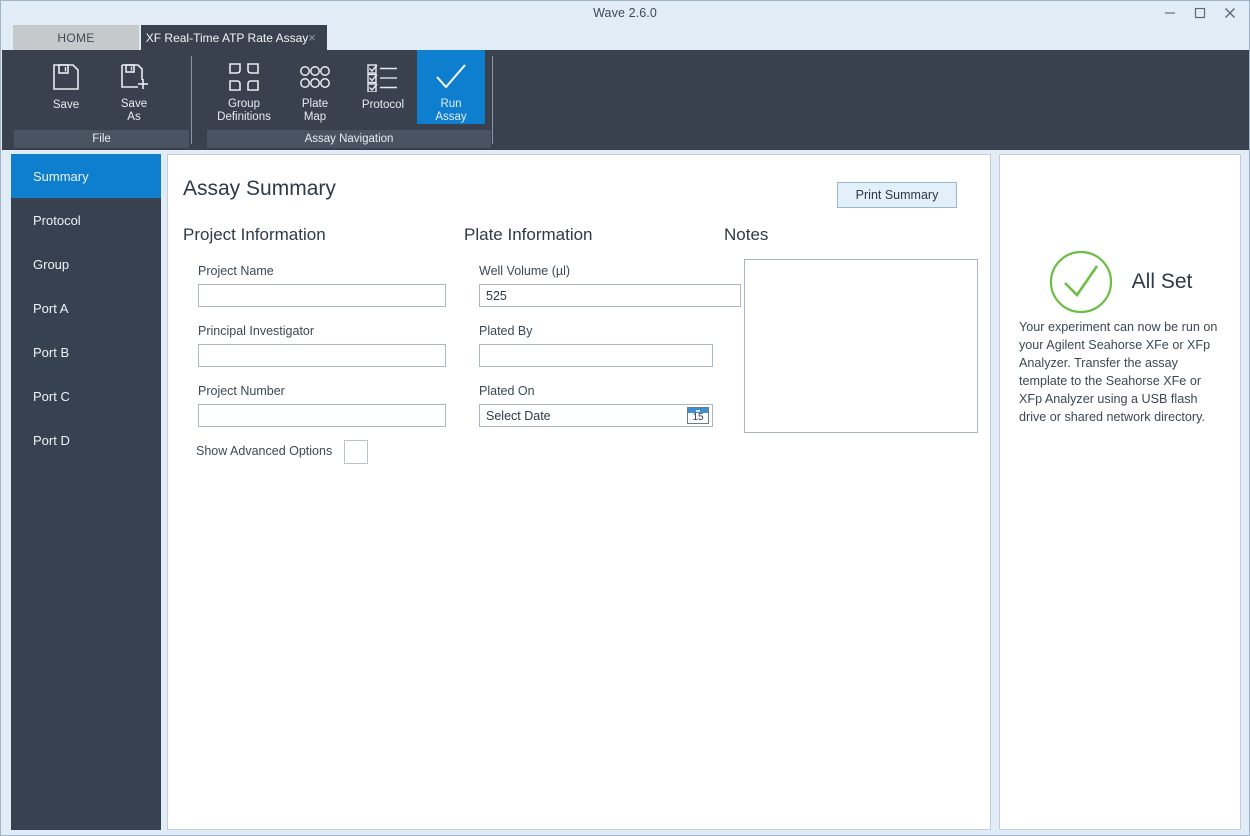 The height and width of the screenshot is (836, 1250). I want to click on plate-map-wells-icon, so click(315, 76).